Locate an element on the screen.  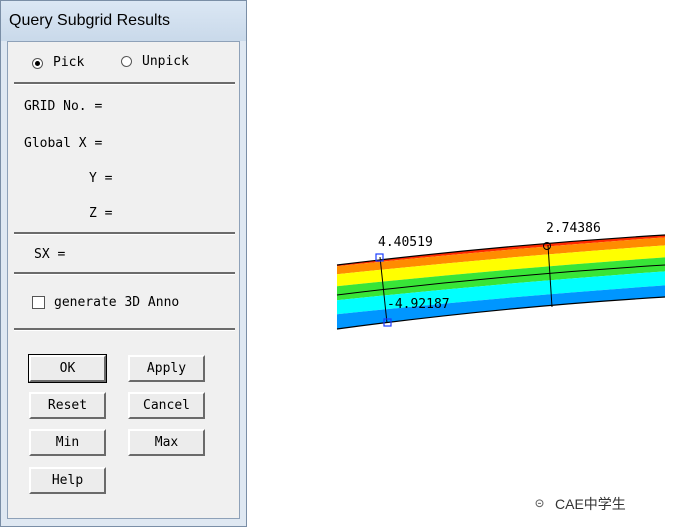
y-label: Y = is located at coordinates (101, 178).